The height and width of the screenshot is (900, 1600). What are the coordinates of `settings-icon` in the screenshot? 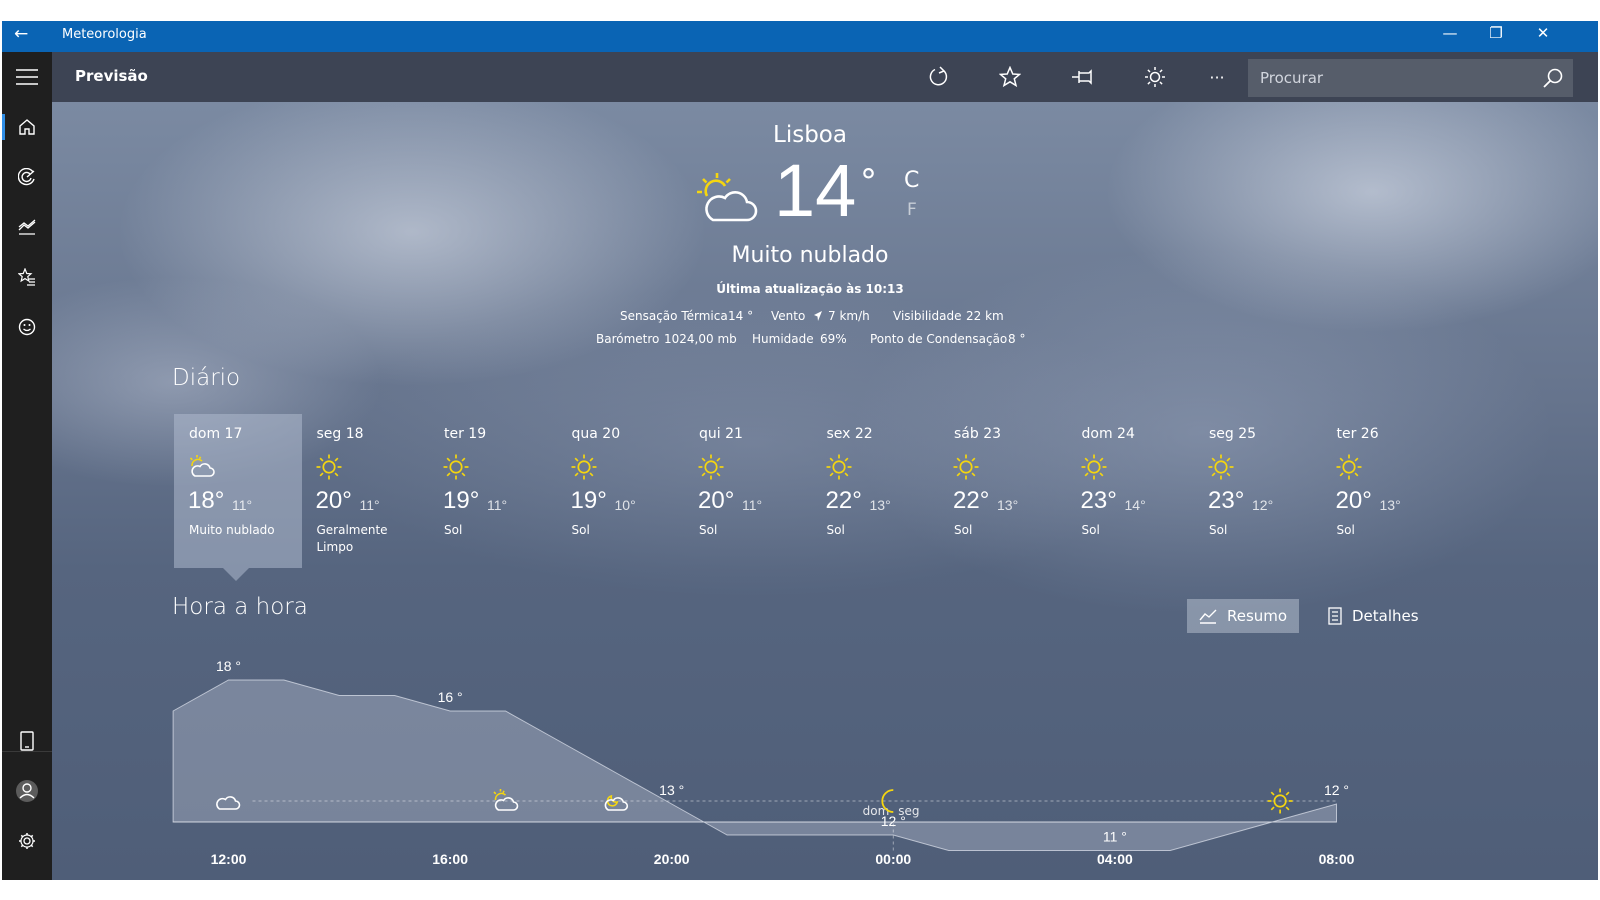 It's located at (27, 841).